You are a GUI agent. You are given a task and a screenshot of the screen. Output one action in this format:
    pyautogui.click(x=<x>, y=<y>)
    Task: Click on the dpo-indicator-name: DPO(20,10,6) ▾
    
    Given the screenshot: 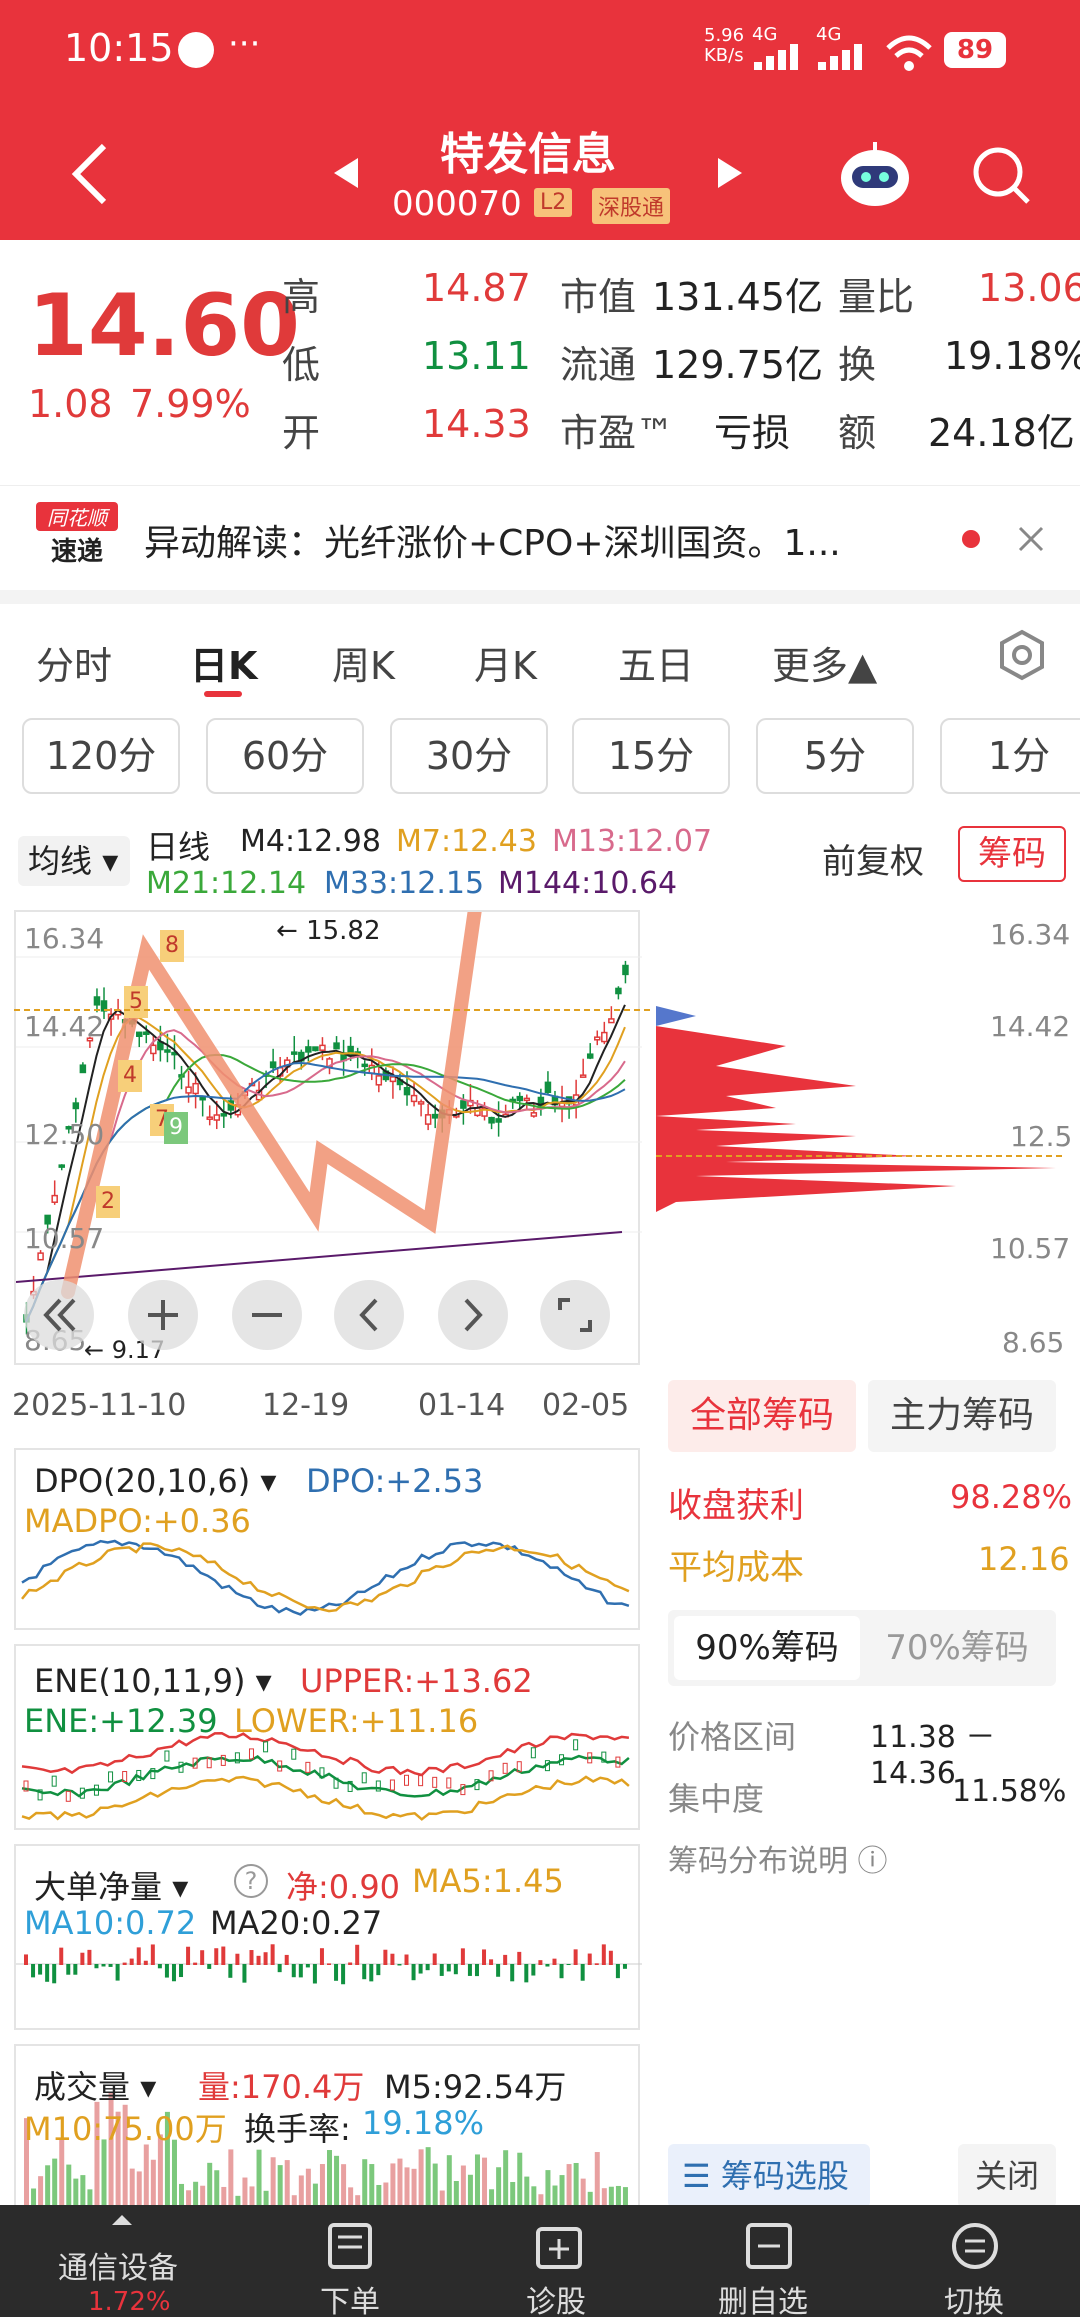 What is the action you would take?
    pyautogui.click(x=155, y=1481)
    